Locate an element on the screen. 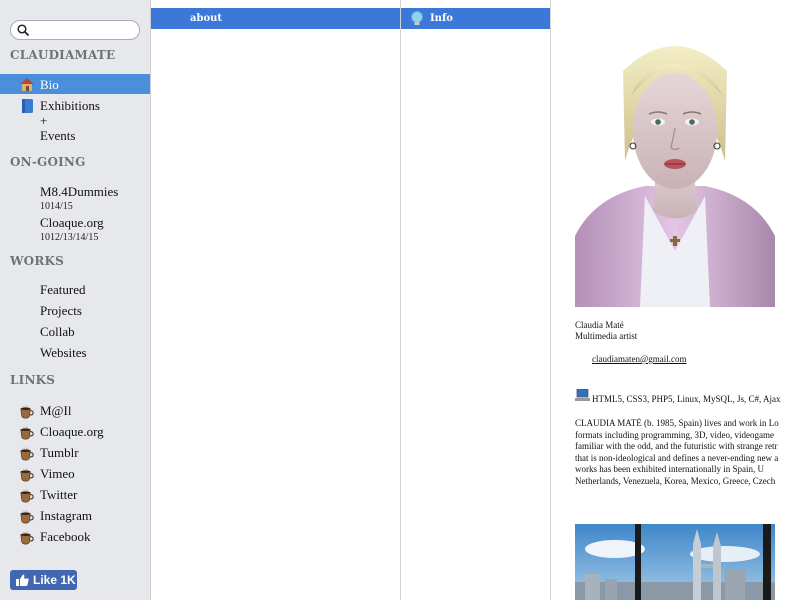 This screenshot has width=800, height=600. sidebar-item-collab: Collab is located at coordinates (75, 333).